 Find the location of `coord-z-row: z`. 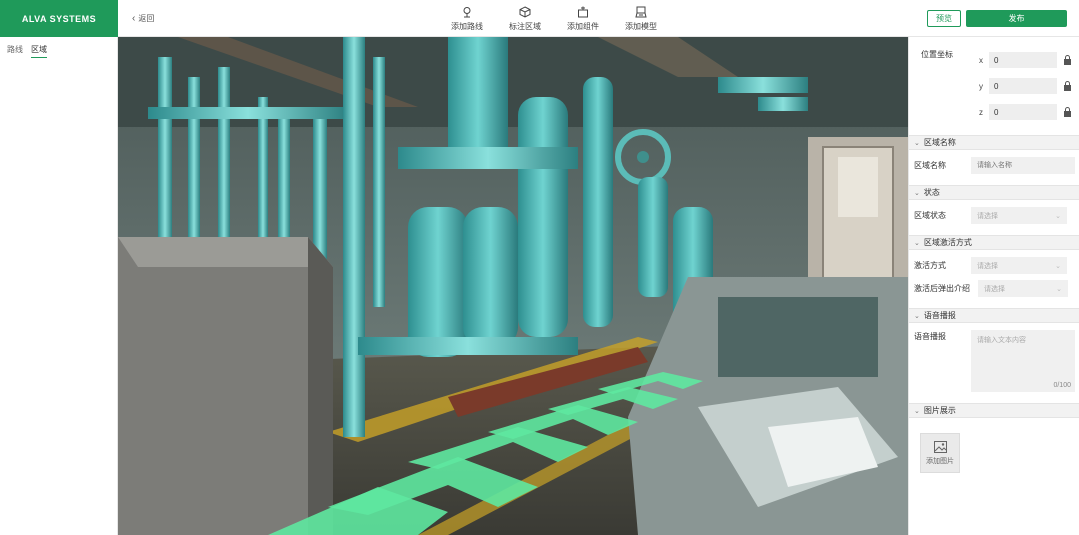

coord-z-row: z is located at coordinates (1023, 112).